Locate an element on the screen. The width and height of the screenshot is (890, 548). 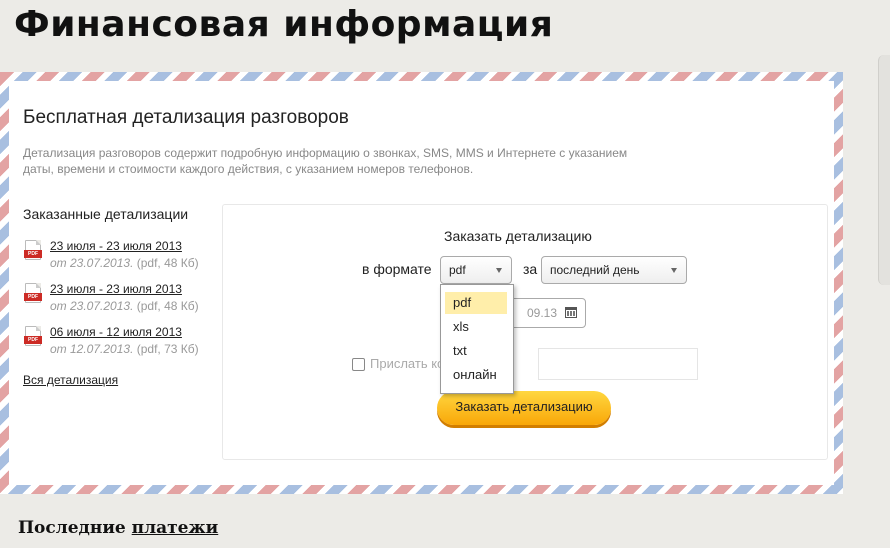
format-option-xls: xls is located at coordinates (476, 327).